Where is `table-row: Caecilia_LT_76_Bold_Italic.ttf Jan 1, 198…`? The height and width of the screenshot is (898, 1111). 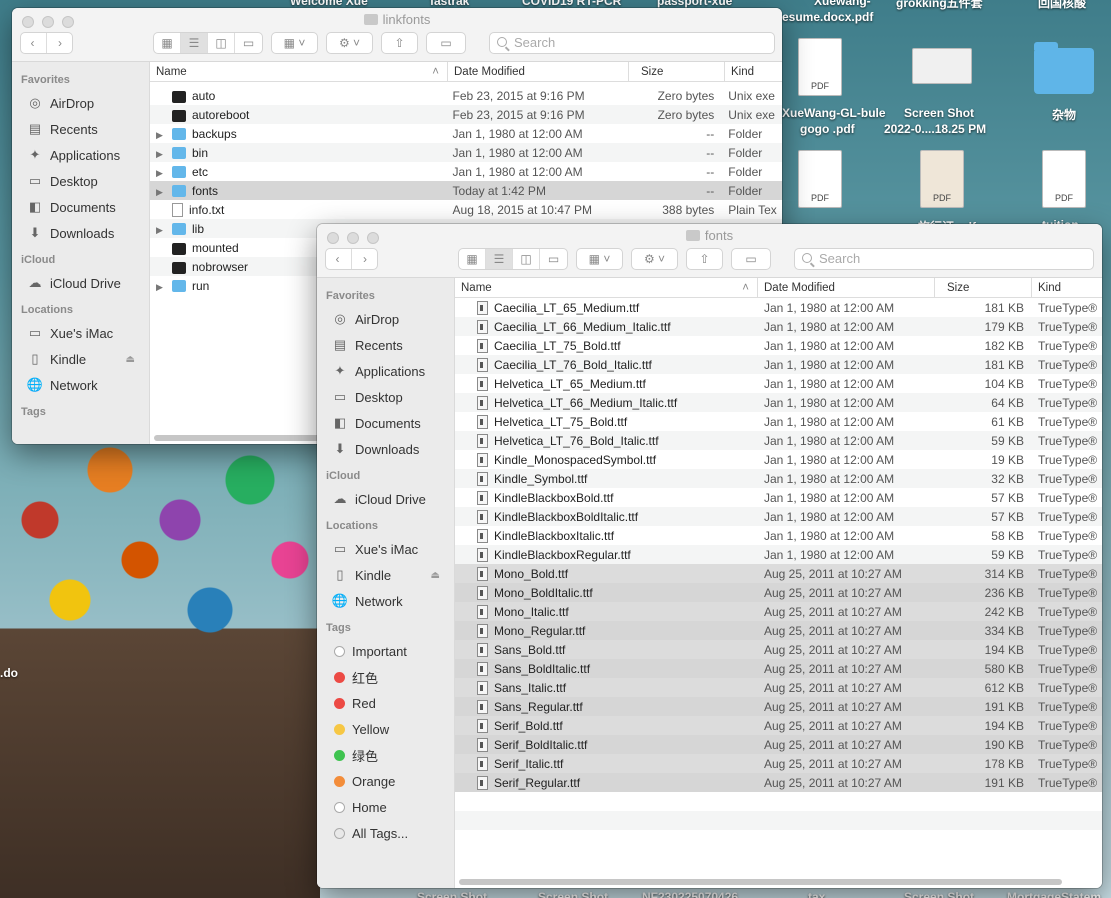 table-row: Caecilia_LT_76_Bold_Italic.ttf Jan 1, 198… is located at coordinates (778, 364).